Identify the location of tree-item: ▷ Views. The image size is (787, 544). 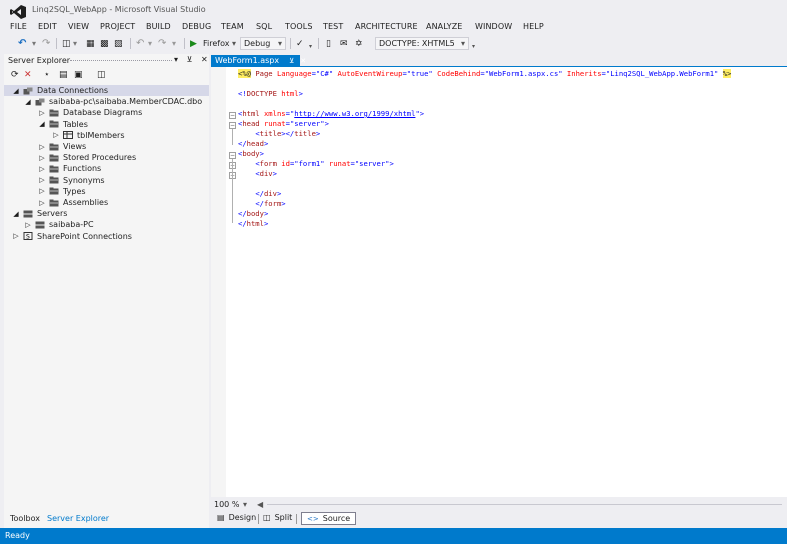
(62, 146).